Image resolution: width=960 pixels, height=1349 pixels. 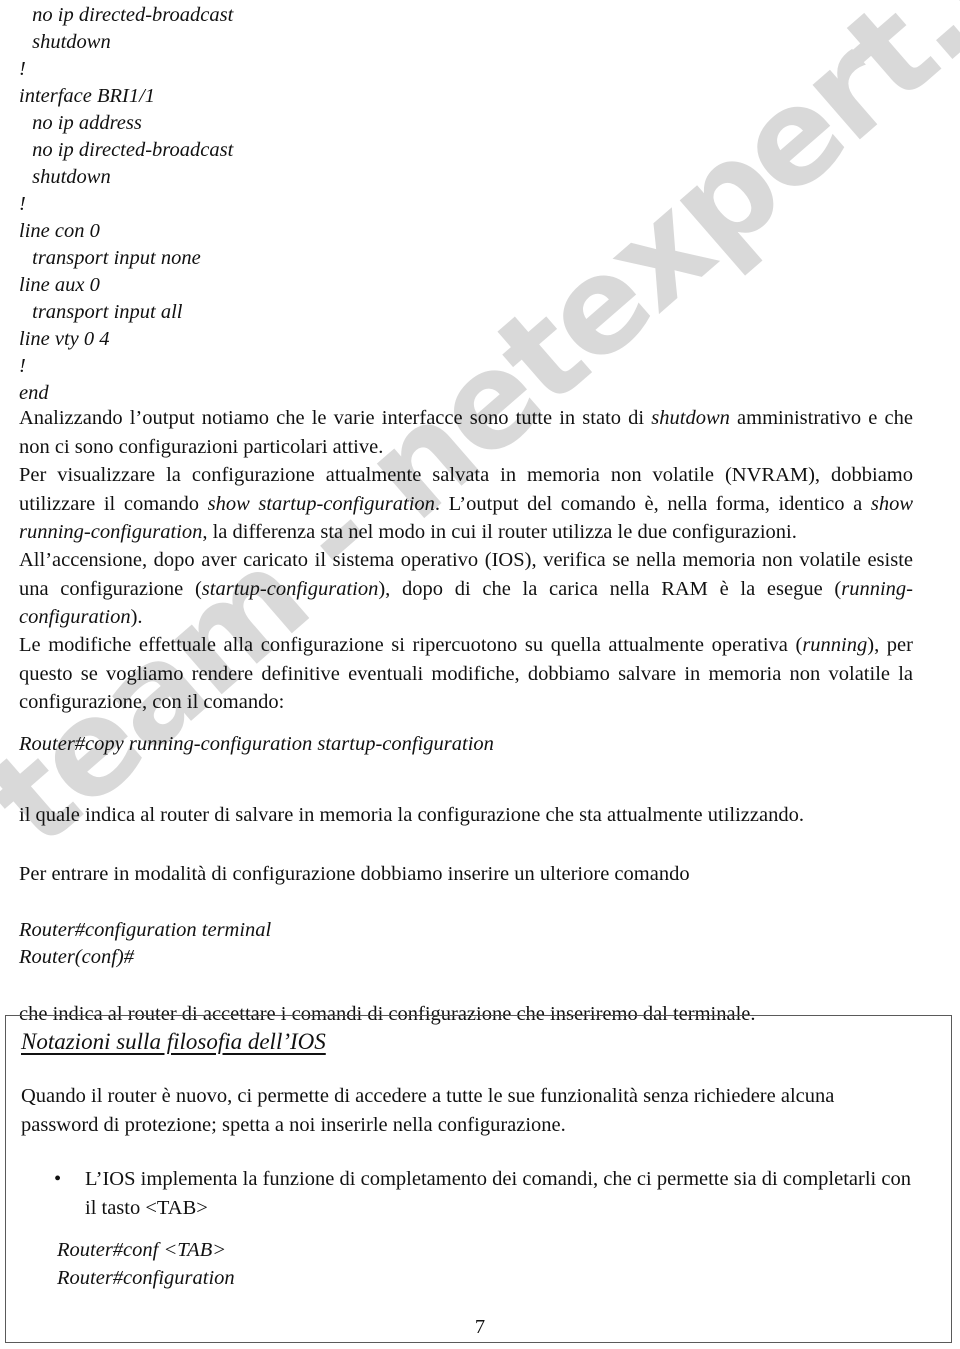 I want to click on emphasis-running: running, so click(x=835, y=645).